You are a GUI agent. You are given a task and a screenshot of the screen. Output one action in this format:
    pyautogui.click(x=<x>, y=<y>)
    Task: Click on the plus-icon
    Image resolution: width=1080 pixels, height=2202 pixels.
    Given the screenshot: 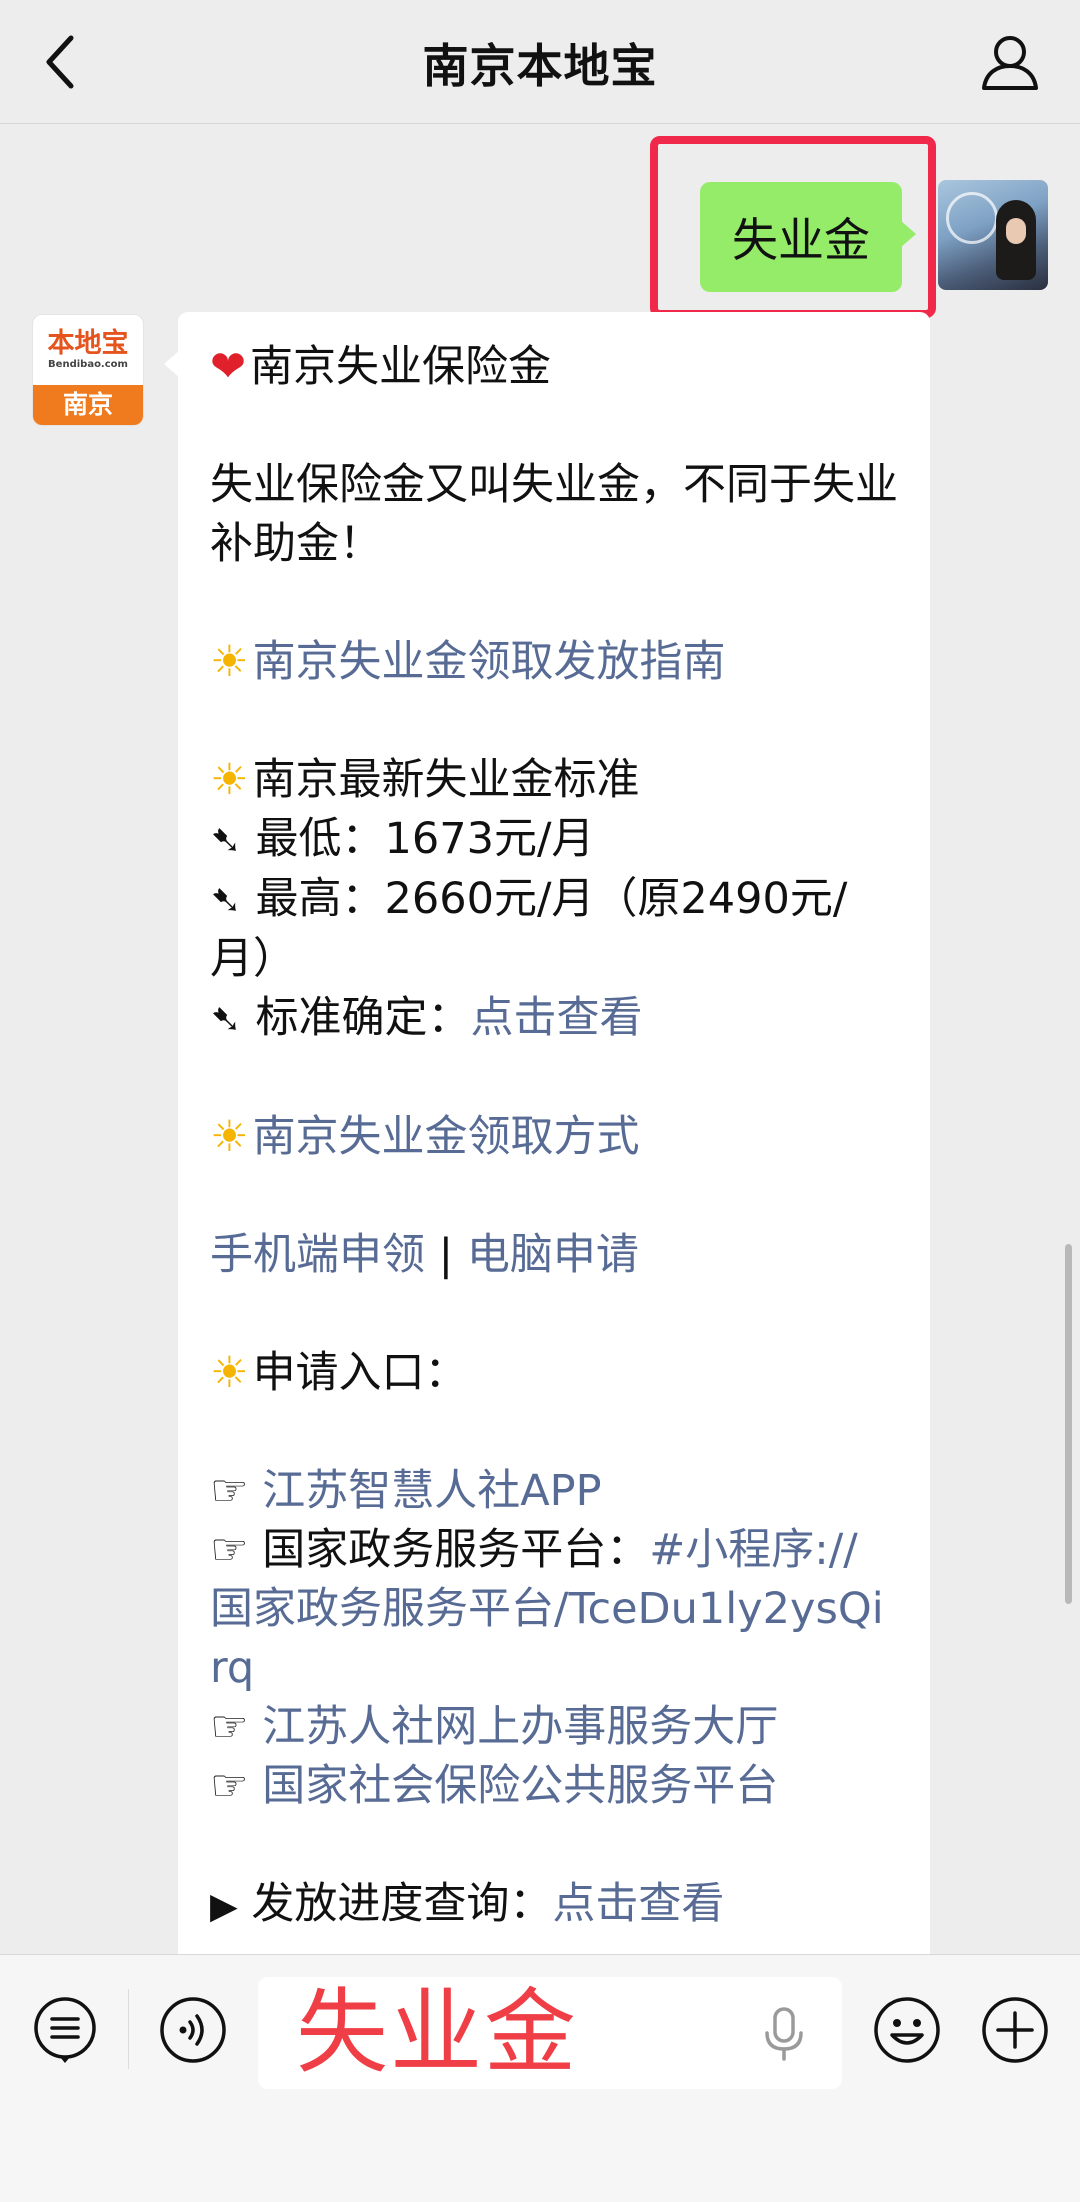 What is the action you would take?
    pyautogui.click(x=1015, y=2030)
    